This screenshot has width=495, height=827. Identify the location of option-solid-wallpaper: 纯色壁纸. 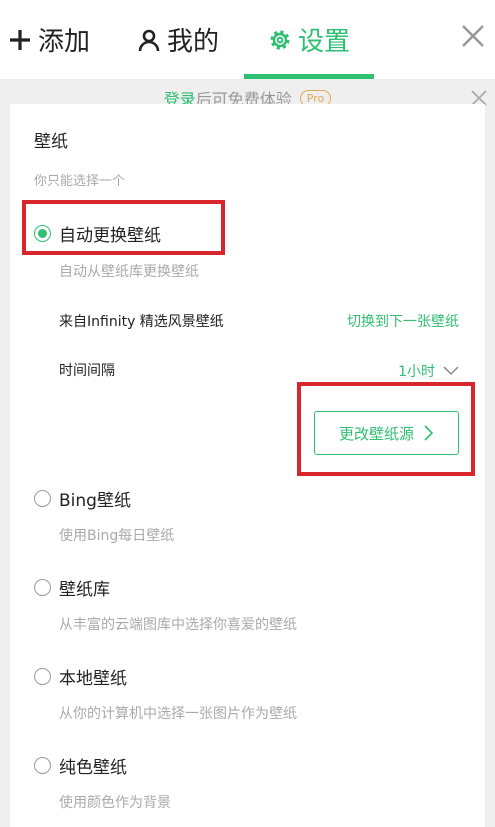
(80, 765).